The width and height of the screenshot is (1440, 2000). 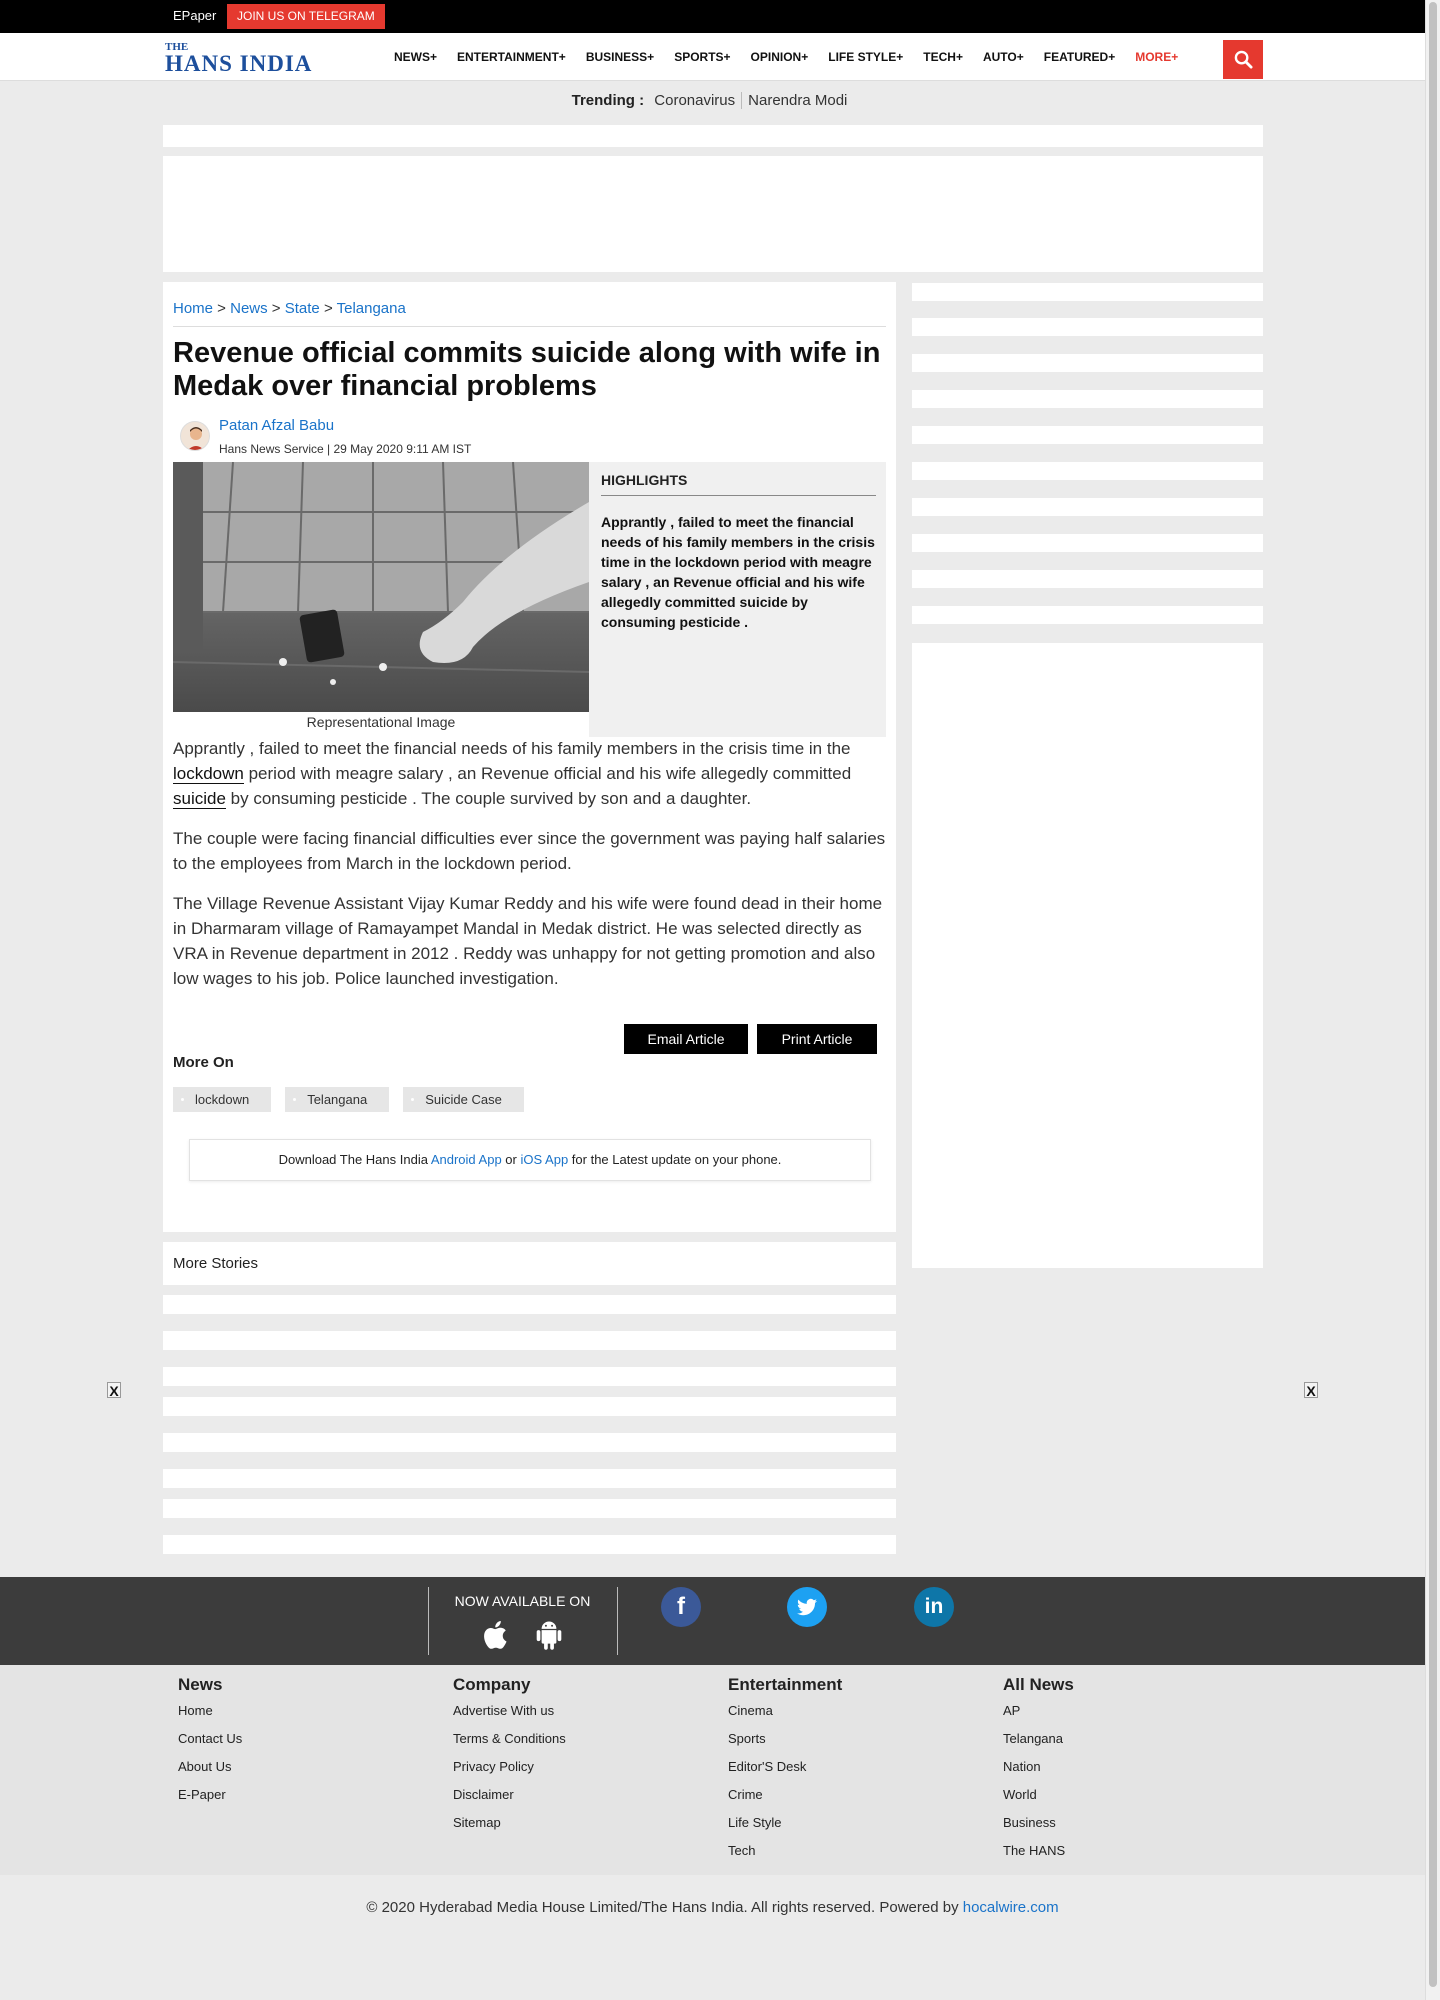 I want to click on footer-link: Cinema, so click(x=858, y=1715).